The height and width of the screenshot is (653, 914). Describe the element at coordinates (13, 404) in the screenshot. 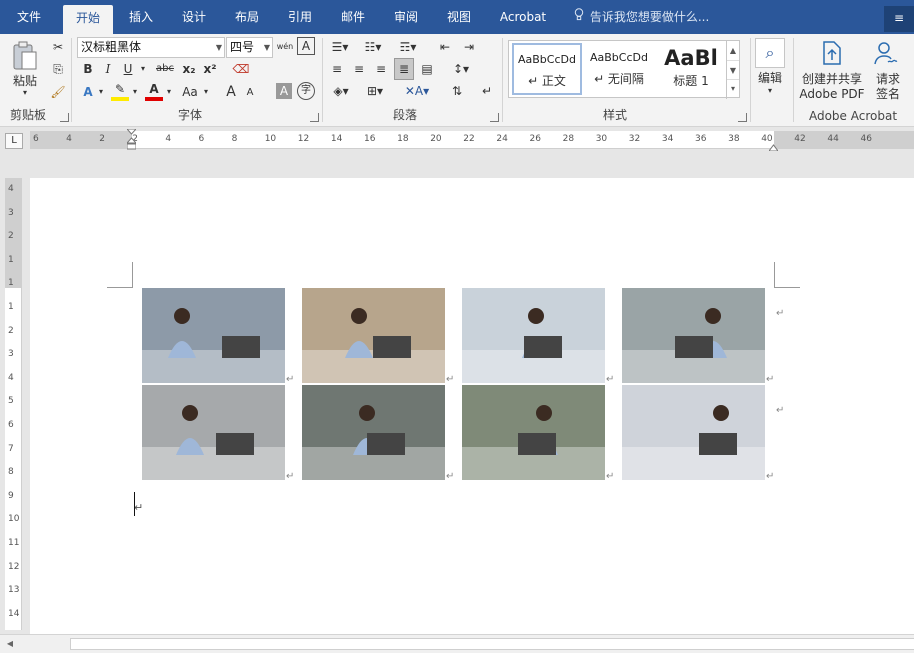

I see `vertical-ruler: 4 3 2 1 1 1 2 3 4 5 6 7 8 9 10 11 12 13 14` at that location.